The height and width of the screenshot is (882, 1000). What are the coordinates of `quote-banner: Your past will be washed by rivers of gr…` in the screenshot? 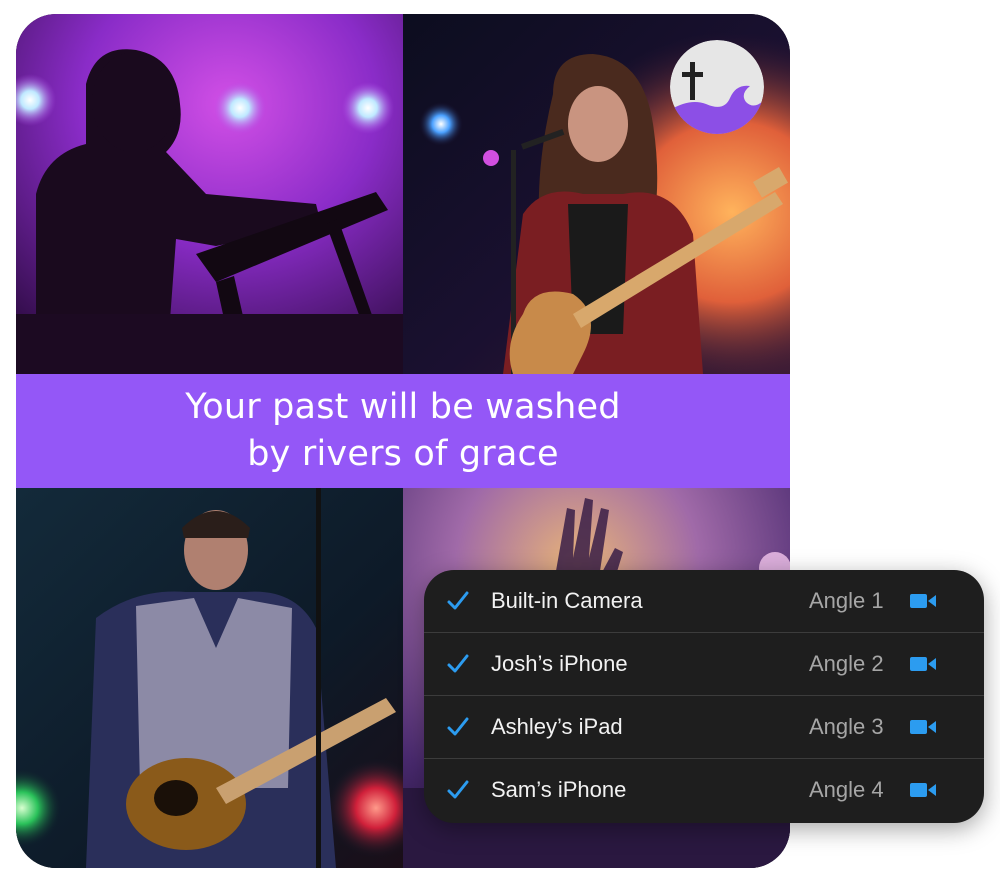 It's located at (403, 431).